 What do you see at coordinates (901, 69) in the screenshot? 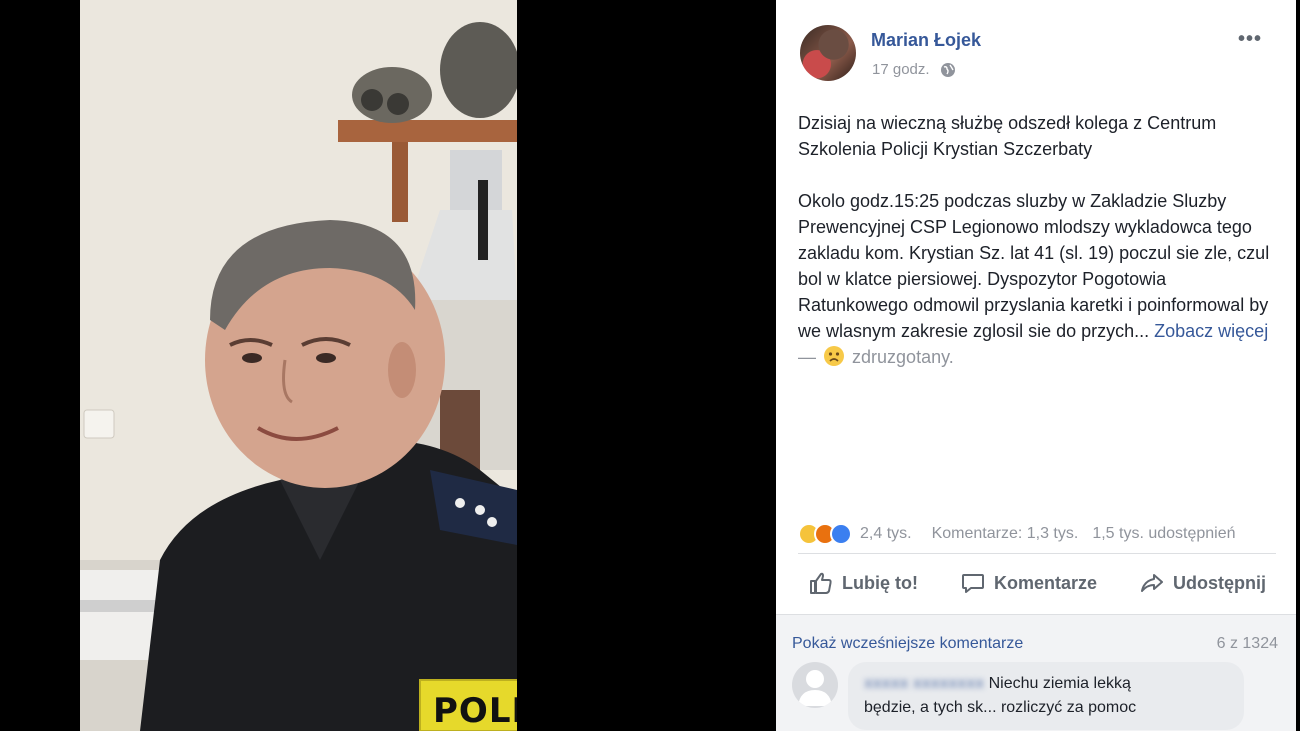
I see `post-timestamp: 17 godz.` at bounding box center [901, 69].